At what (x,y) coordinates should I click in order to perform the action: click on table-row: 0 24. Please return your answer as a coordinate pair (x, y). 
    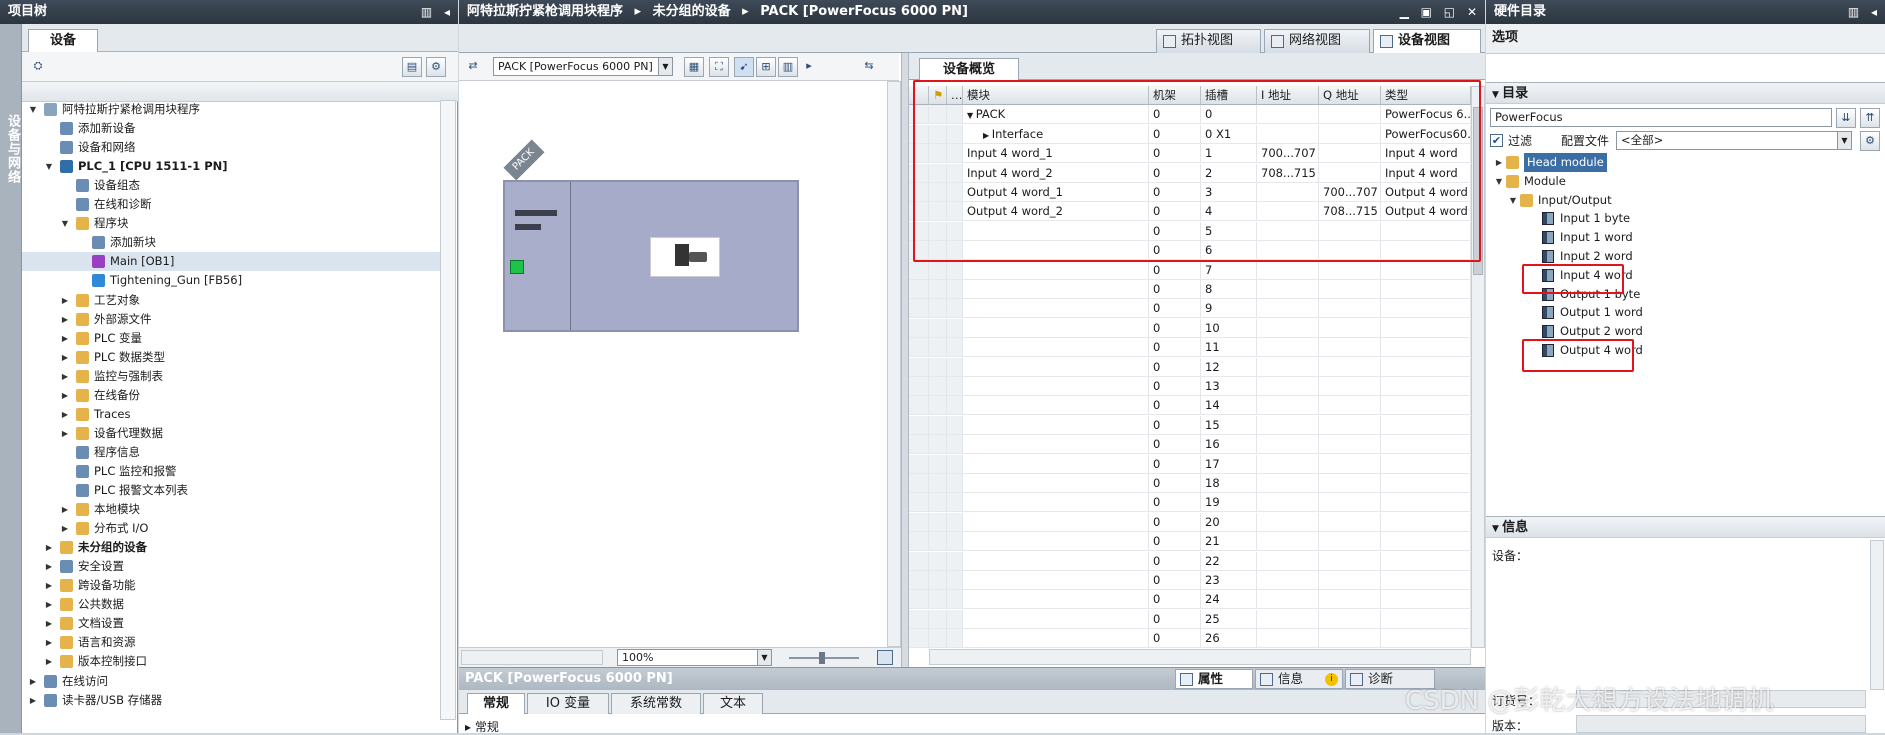
    Looking at the image, I should click on (1190, 600).